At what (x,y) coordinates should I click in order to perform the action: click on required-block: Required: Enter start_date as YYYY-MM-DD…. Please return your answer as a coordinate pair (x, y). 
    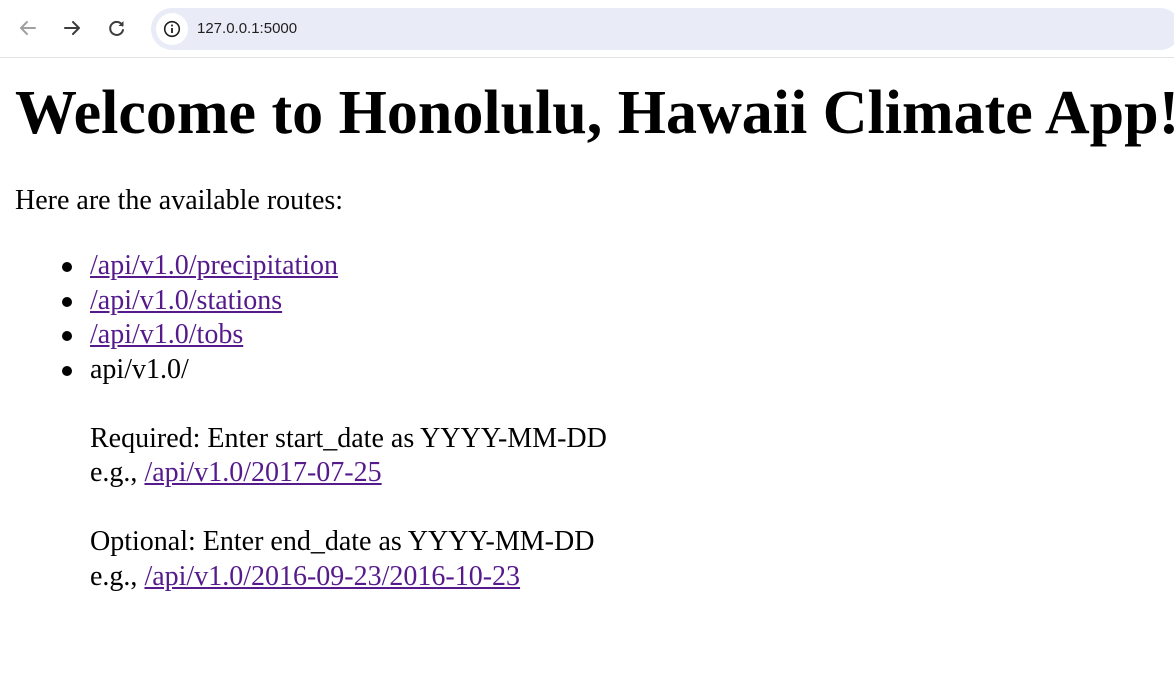
    Looking at the image, I should click on (348, 456).